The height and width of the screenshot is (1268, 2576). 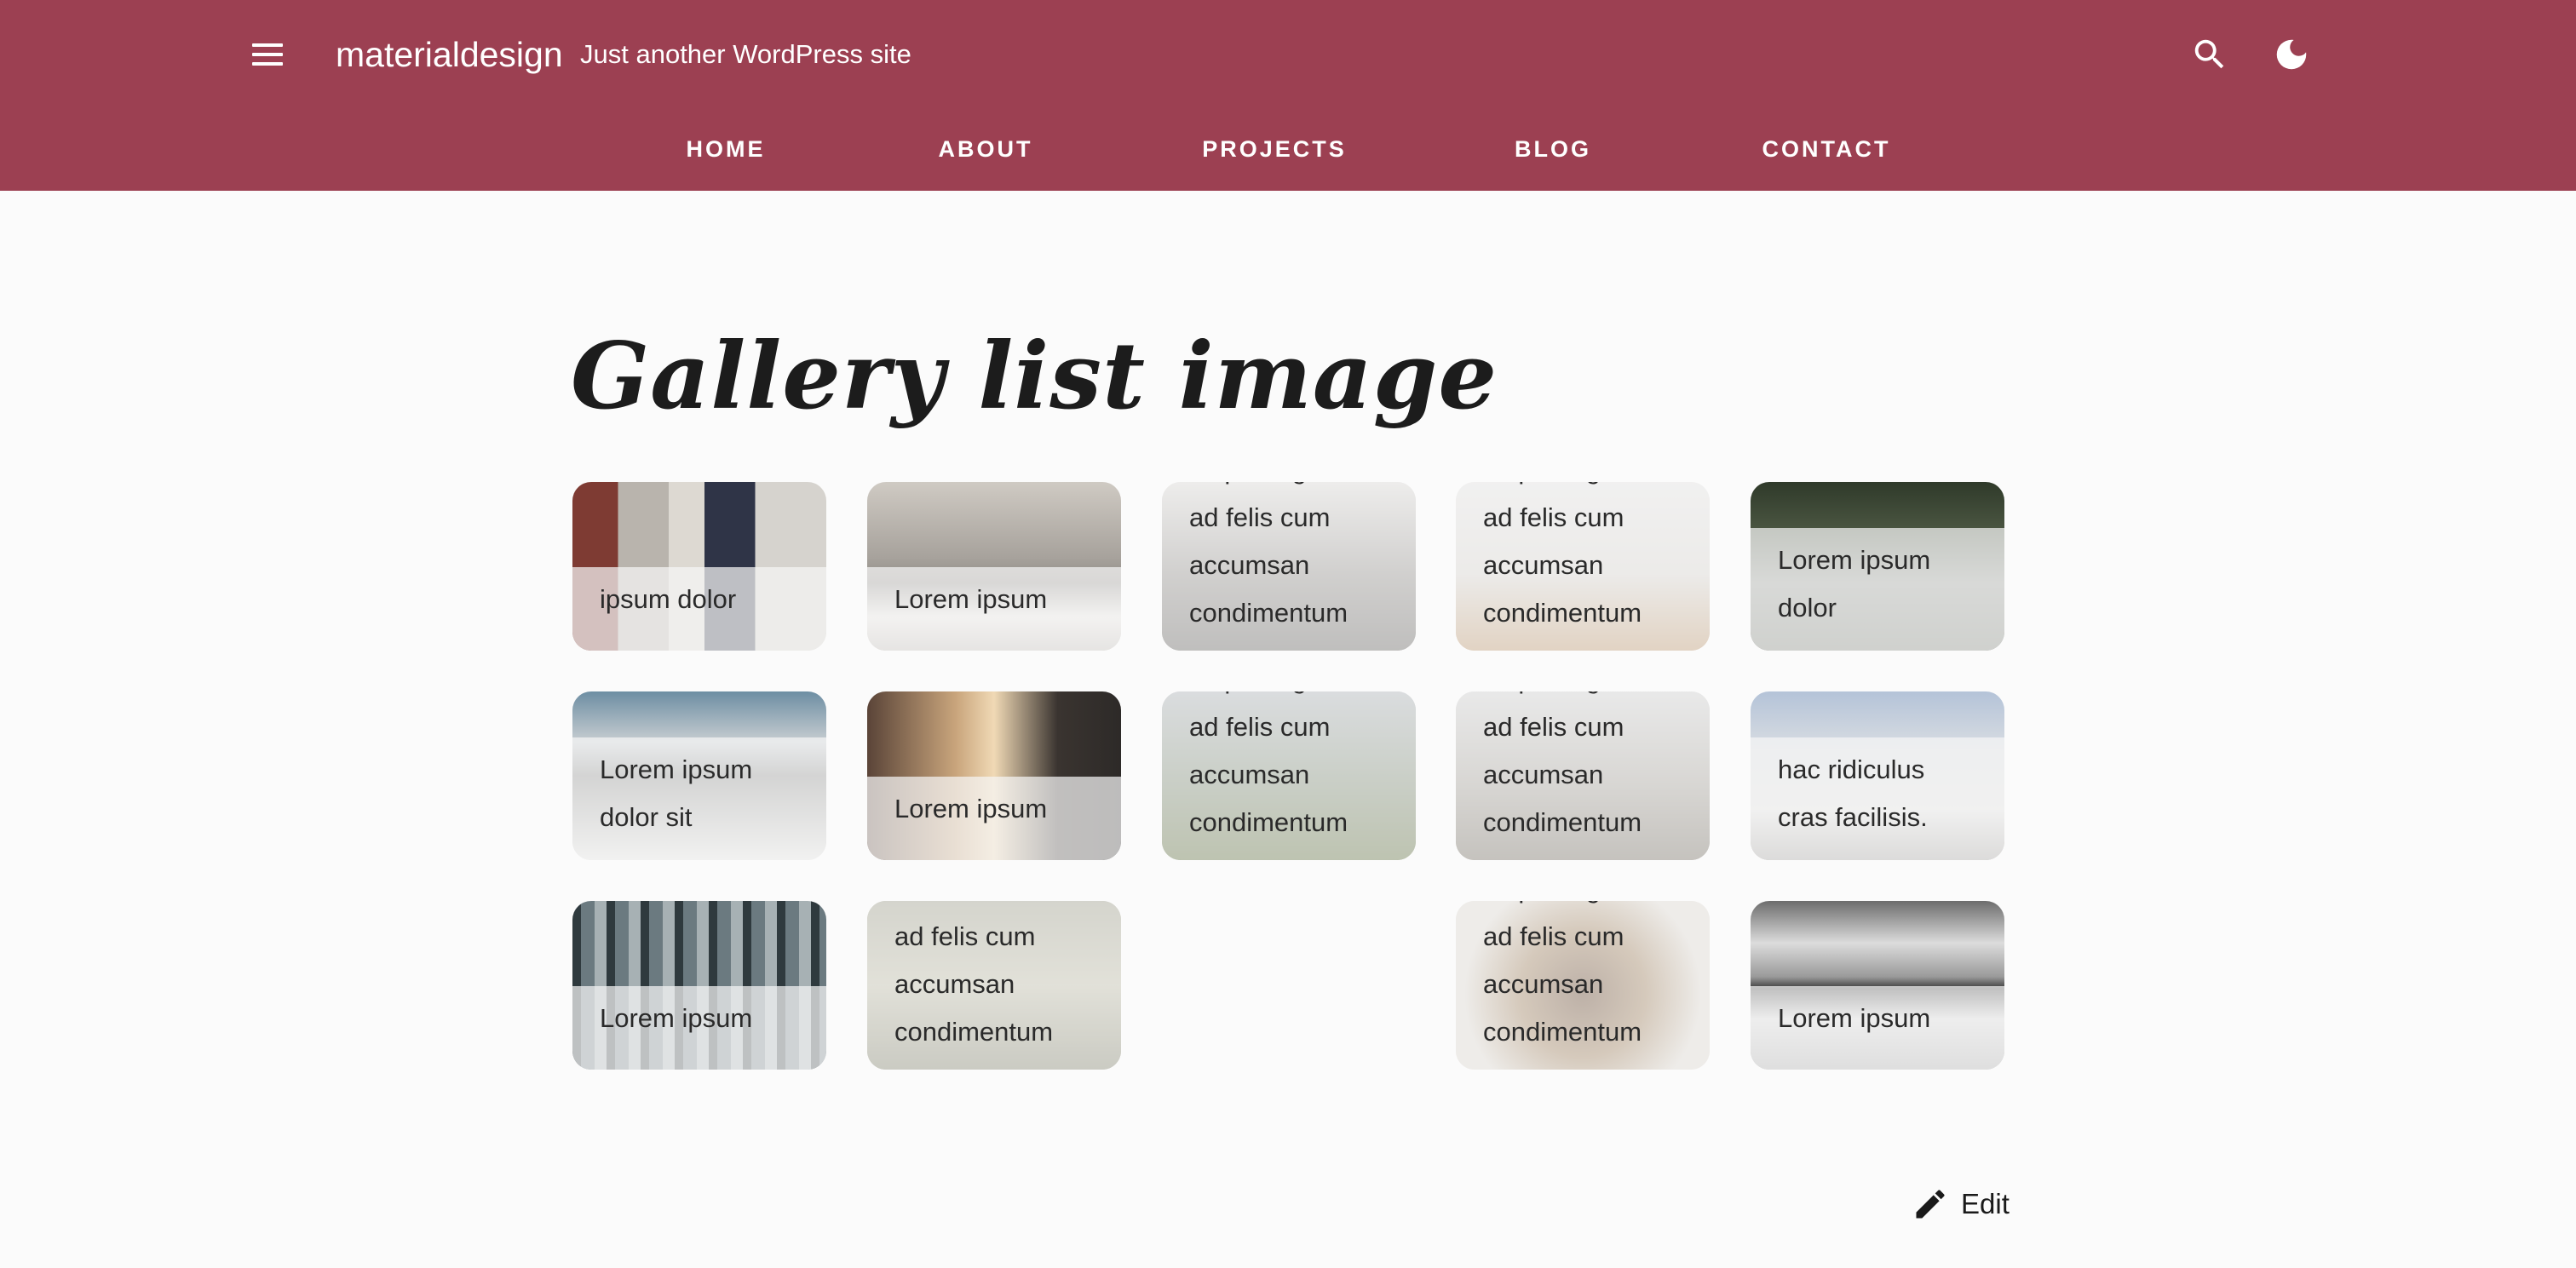 What do you see at coordinates (267, 54) in the screenshot?
I see `menu-icon` at bounding box center [267, 54].